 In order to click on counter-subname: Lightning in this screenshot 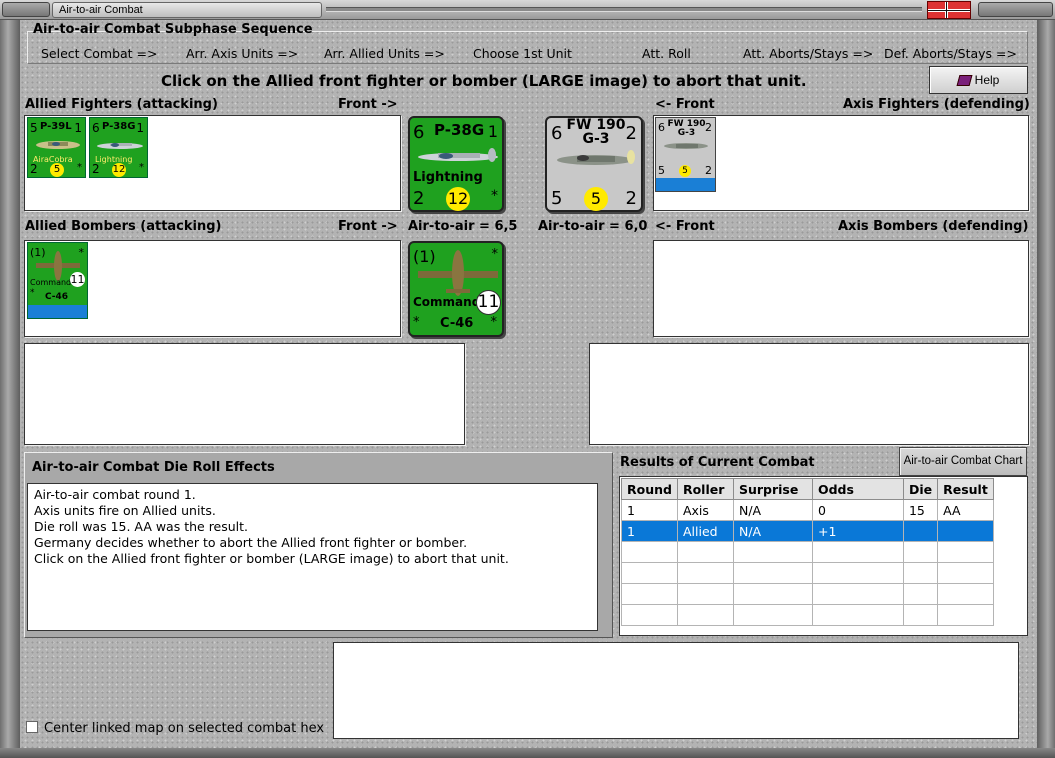, I will do `click(114, 159)`.